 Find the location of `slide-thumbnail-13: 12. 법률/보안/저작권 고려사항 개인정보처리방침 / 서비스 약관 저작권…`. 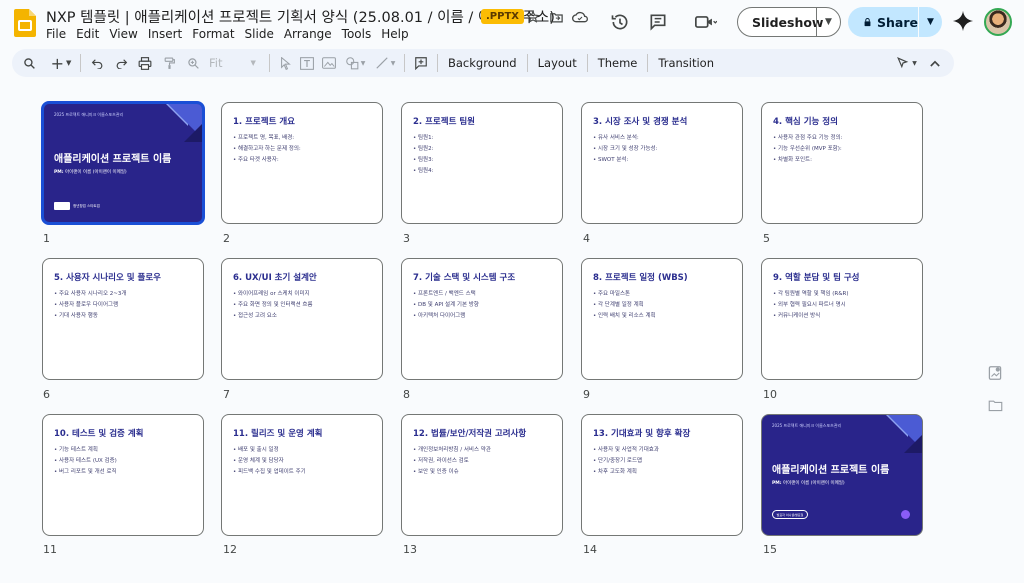

slide-thumbnail-13: 12. 법률/보안/저작권 고려사항 개인정보처리방침 / 서비스 약관 저작권… is located at coordinates (482, 475).